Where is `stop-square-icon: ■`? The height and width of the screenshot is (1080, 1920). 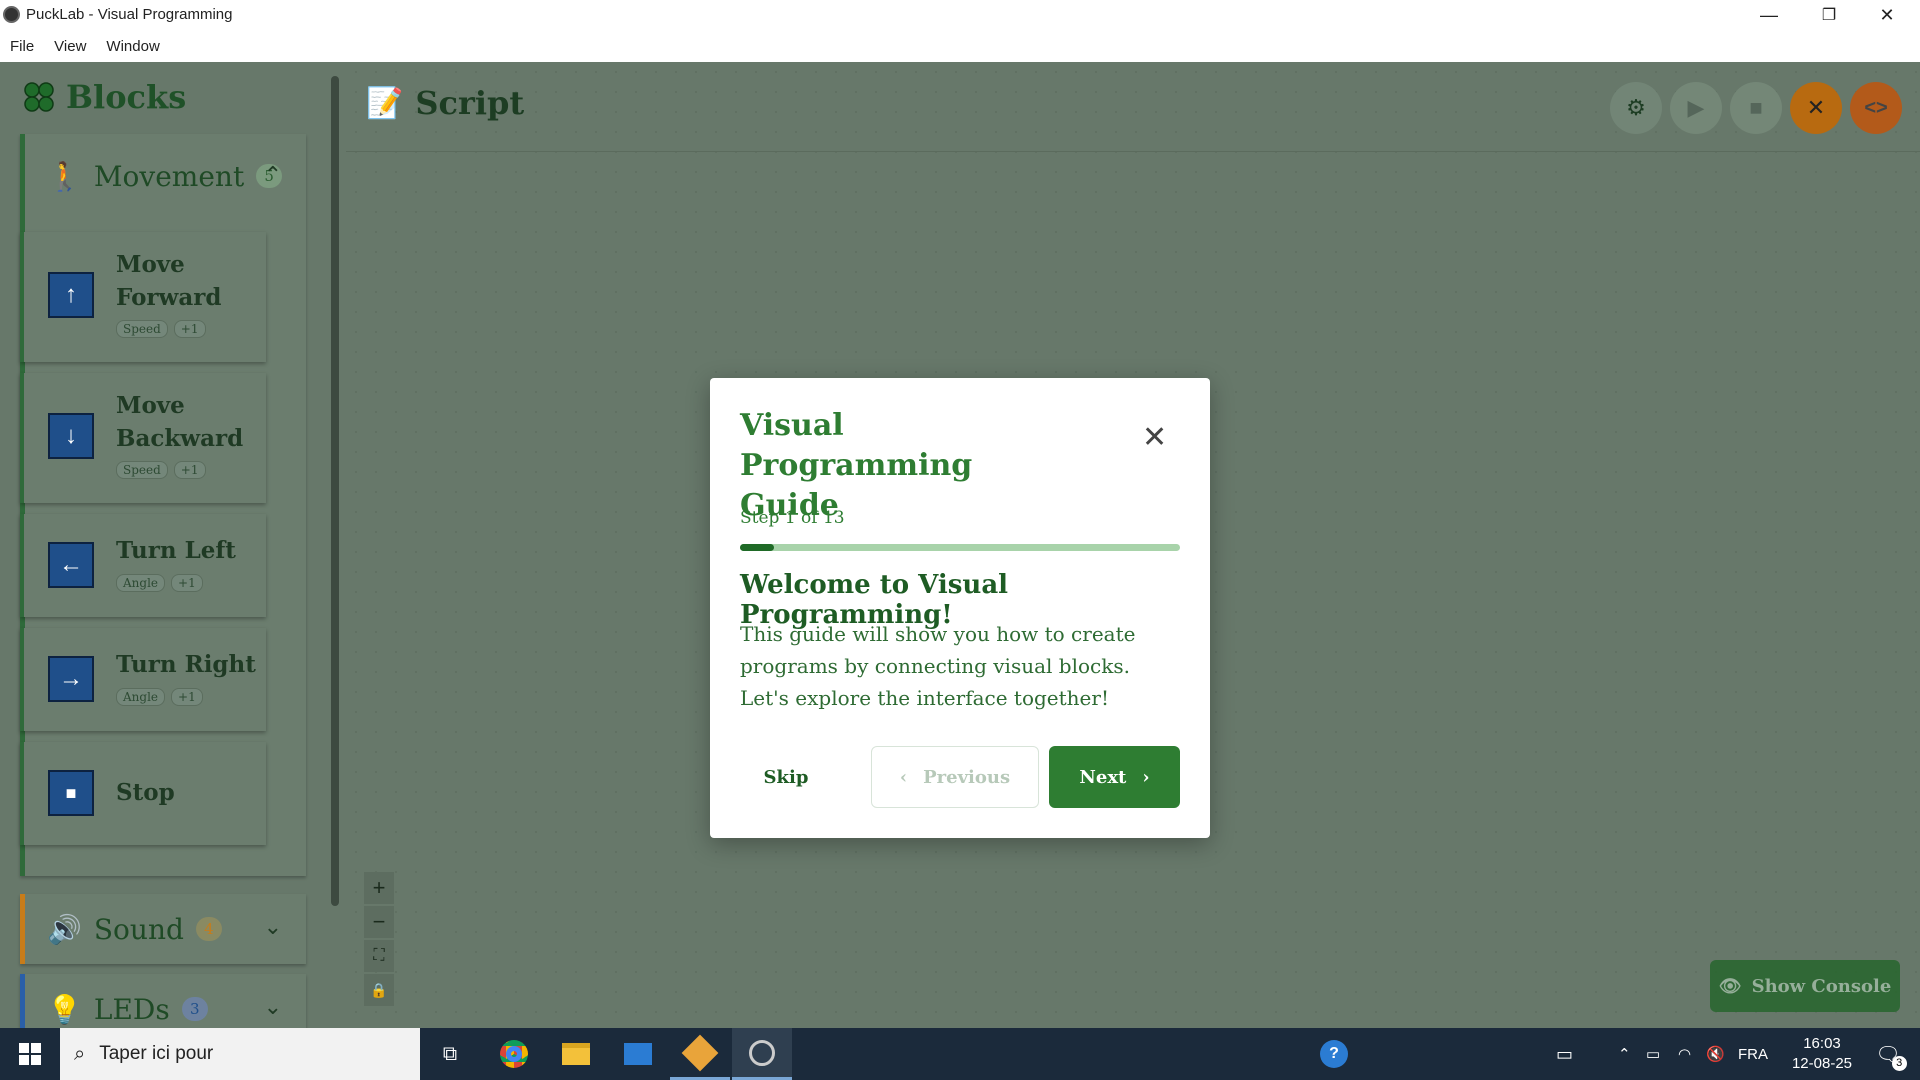 stop-square-icon: ■ is located at coordinates (71, 793).